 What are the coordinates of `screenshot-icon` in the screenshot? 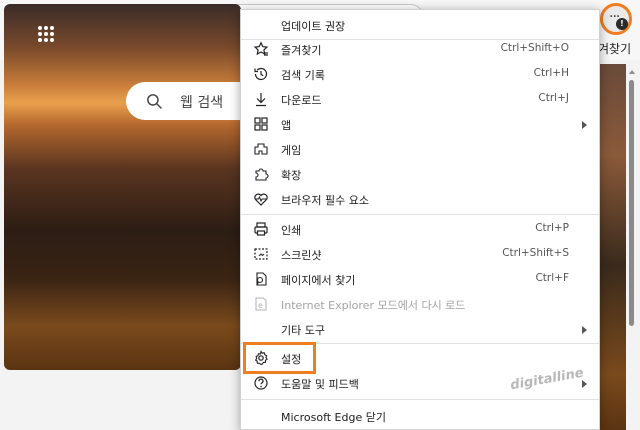 It's located at (261, 254).